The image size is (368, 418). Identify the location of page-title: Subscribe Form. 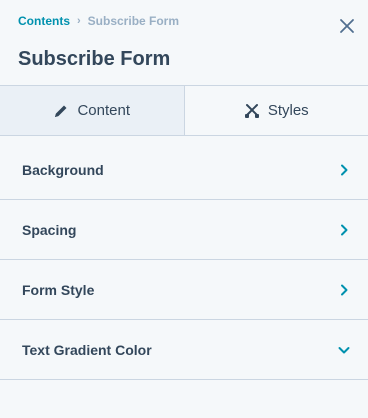
(94, 59).